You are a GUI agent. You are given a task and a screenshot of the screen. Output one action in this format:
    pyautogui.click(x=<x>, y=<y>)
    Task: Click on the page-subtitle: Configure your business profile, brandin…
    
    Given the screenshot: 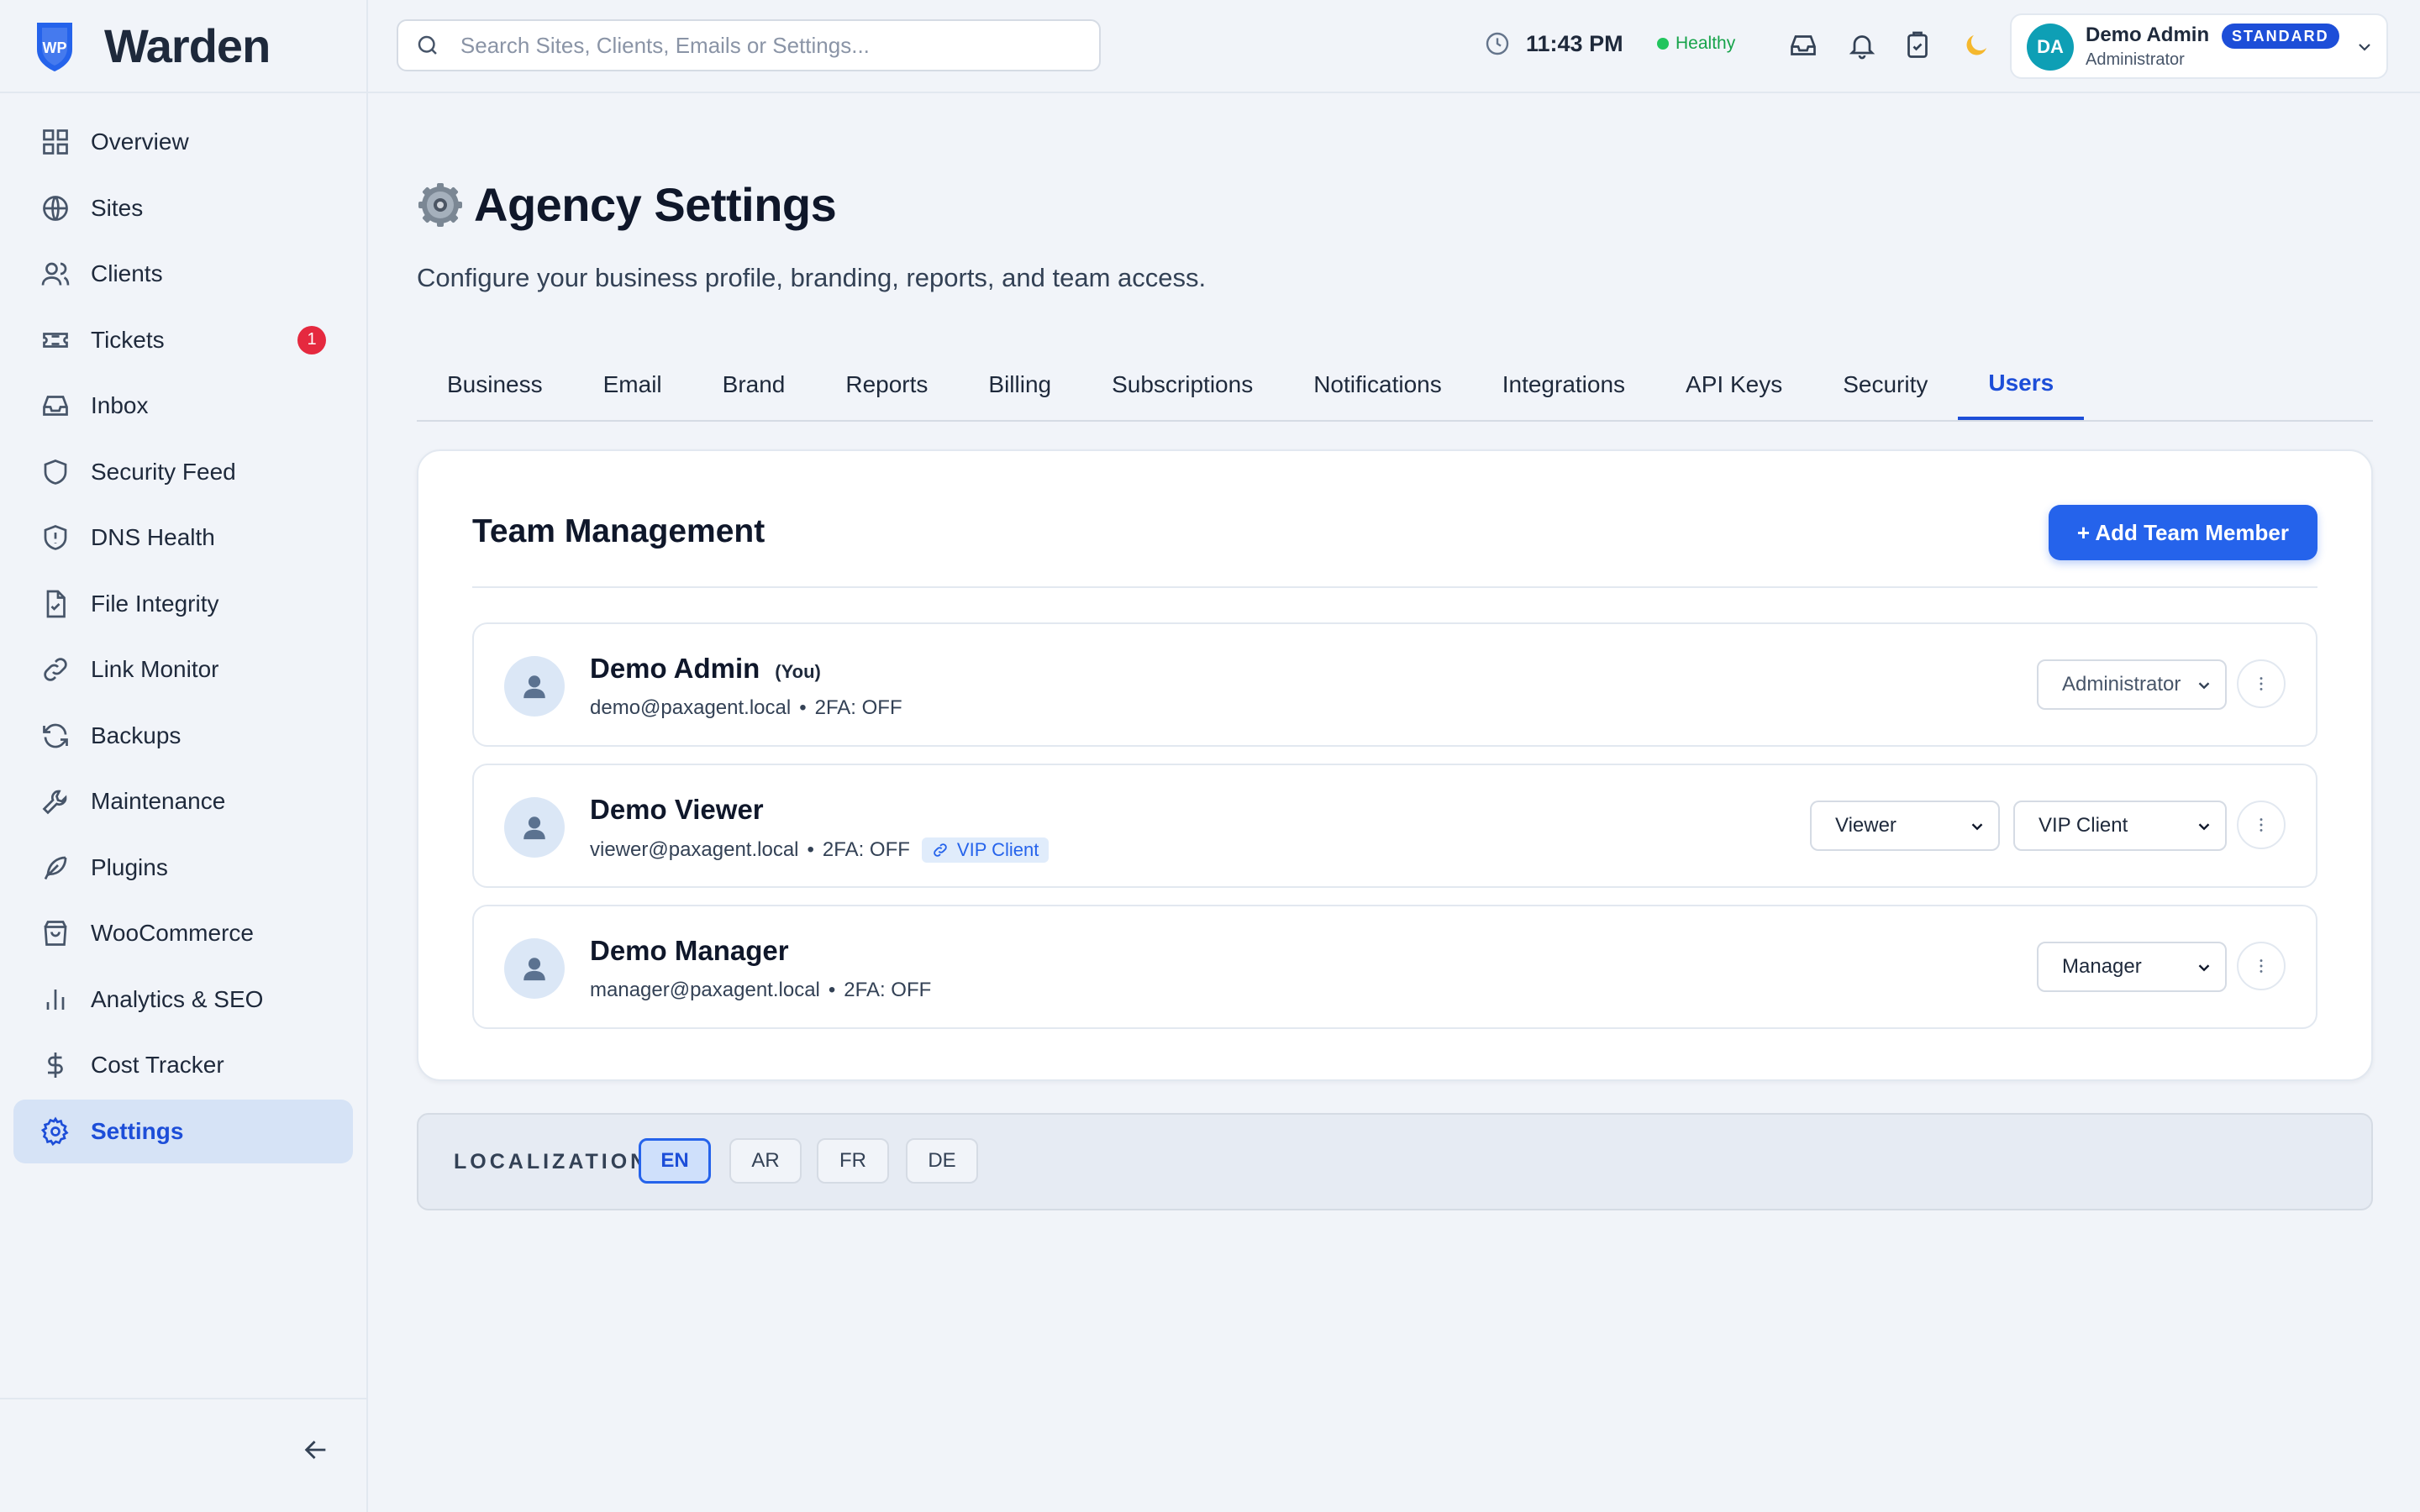 What is the action you would take?
    pyautogui.click(x=812, y=277)
    